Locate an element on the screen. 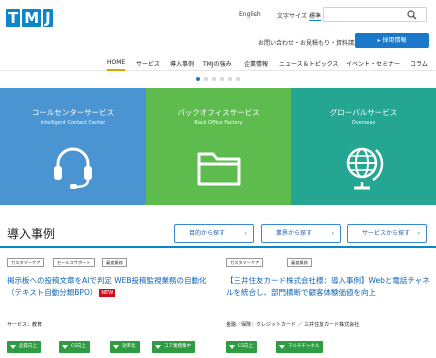 The height and width of the screenshot is (358, 436). section-divider is located at coordinates (218, 247).